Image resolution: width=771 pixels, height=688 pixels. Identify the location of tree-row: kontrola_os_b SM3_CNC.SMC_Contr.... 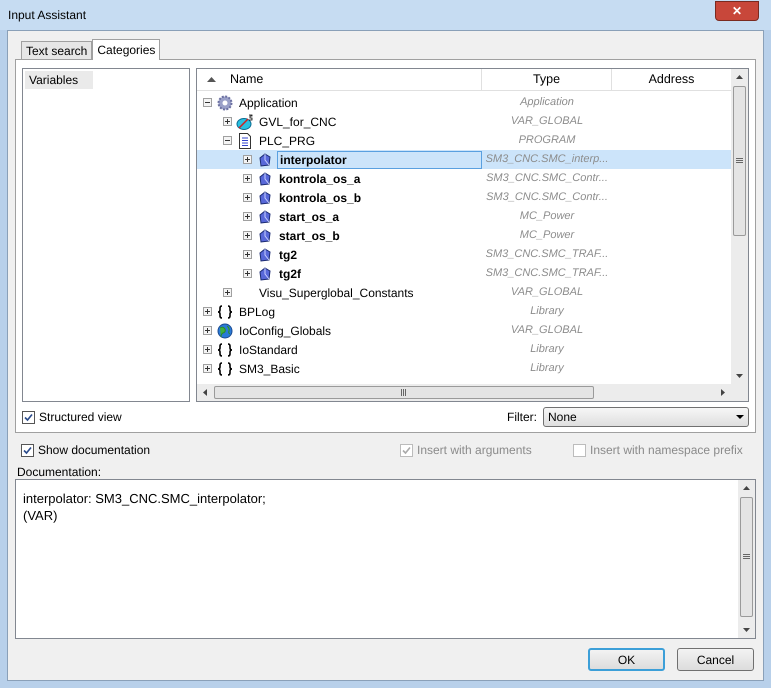
(464, 197).